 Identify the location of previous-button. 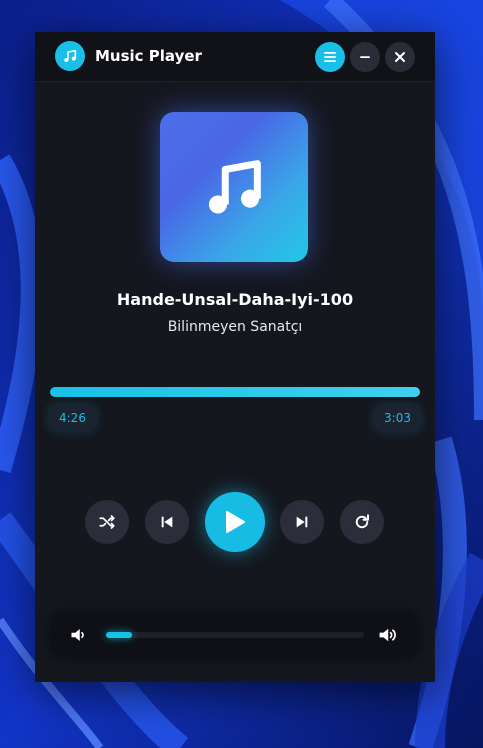
(167, 522).